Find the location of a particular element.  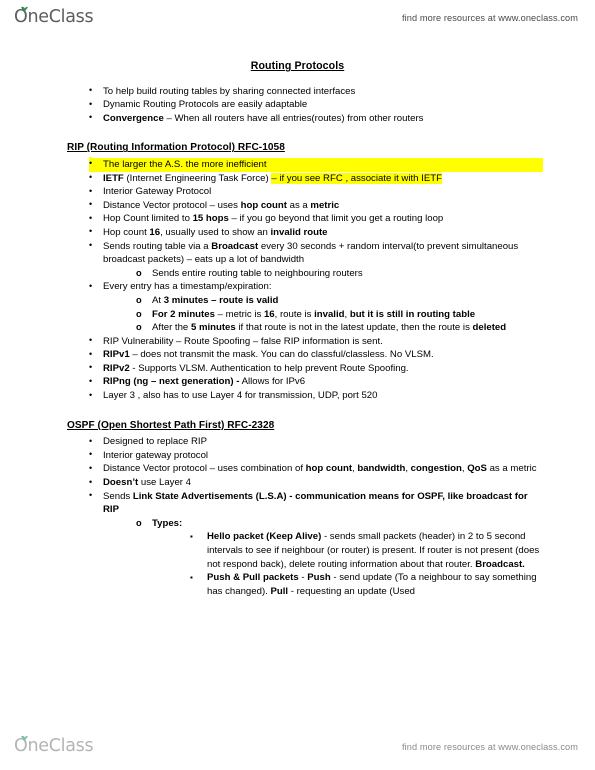

bullet-term: Broadcast is located at coordinates (235, 246).